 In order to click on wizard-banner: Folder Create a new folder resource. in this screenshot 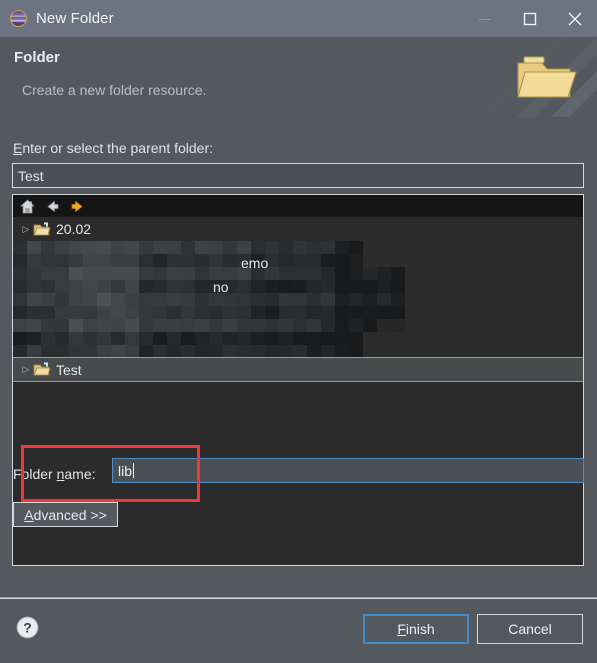, I will do `click(298, 77)`.